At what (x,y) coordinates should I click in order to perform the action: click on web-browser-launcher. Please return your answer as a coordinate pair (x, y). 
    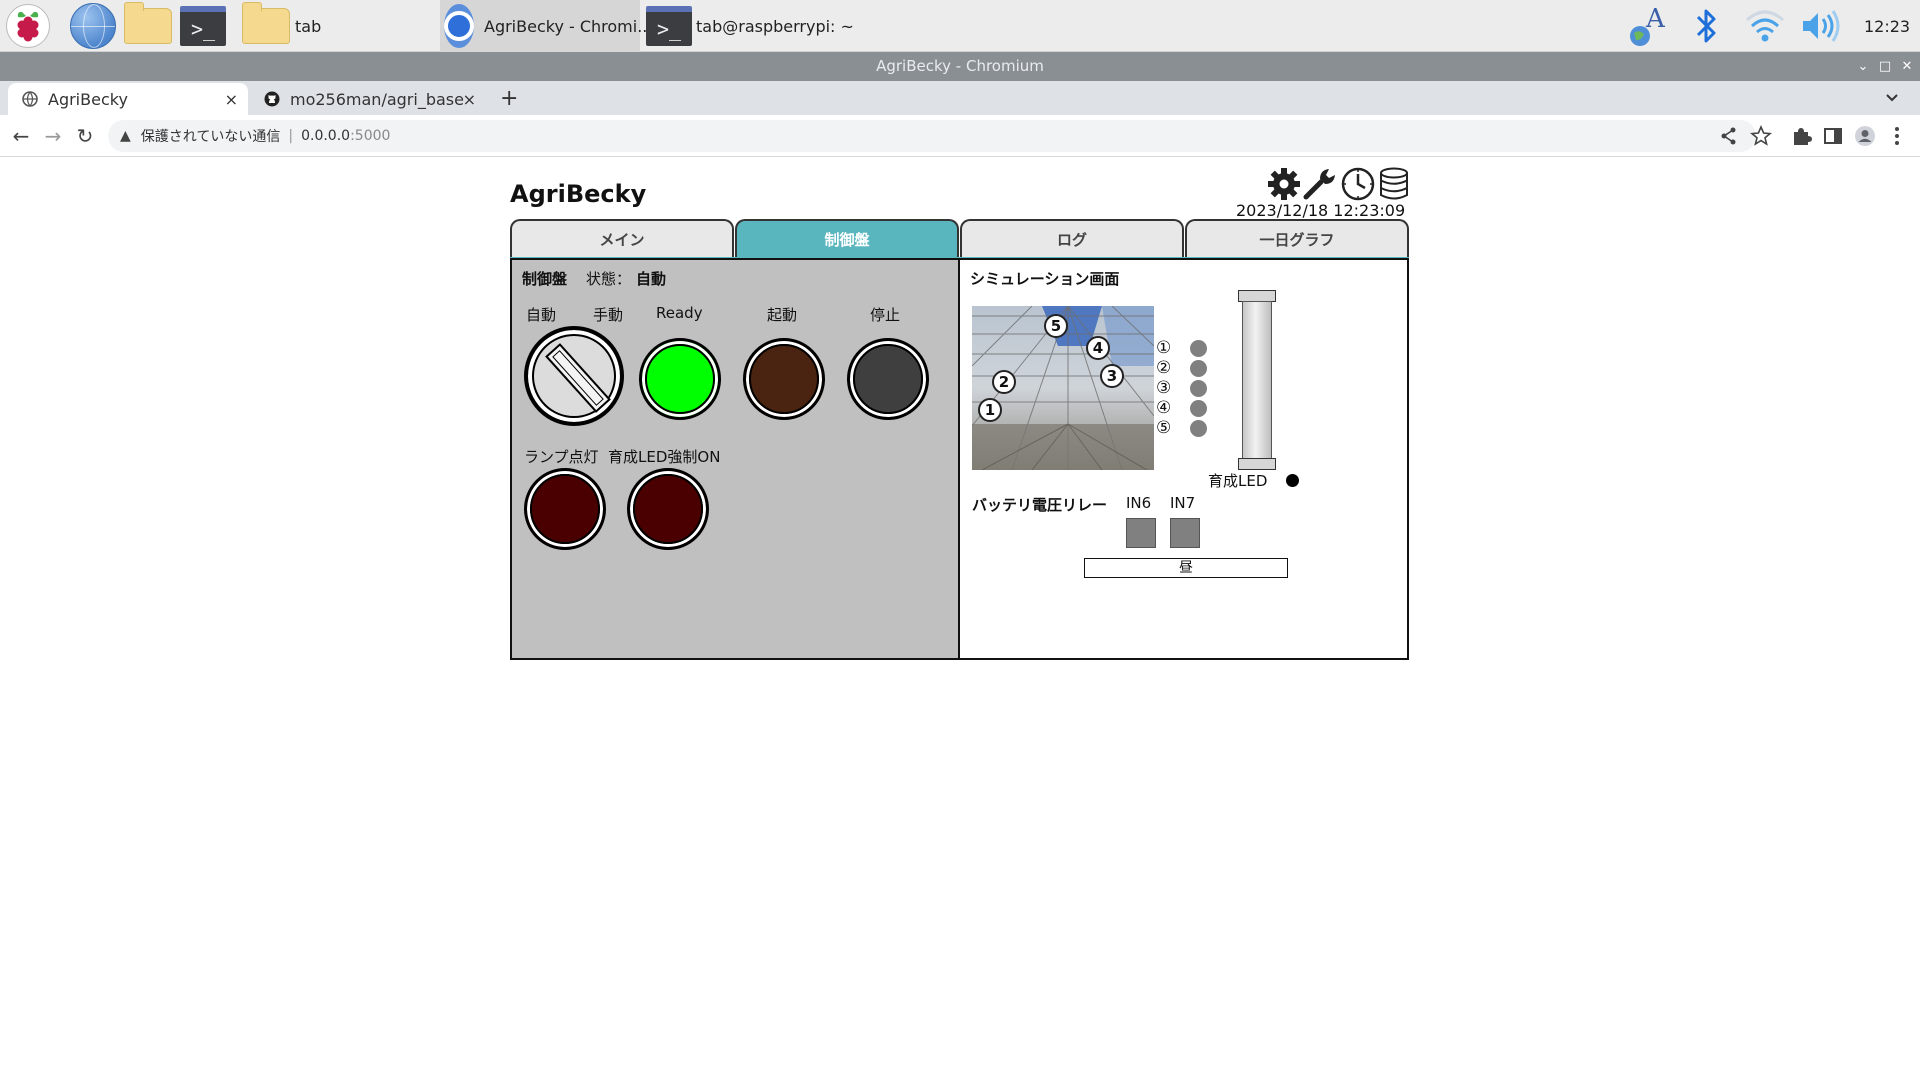
    Looking at the image, I should click on (93, 26).